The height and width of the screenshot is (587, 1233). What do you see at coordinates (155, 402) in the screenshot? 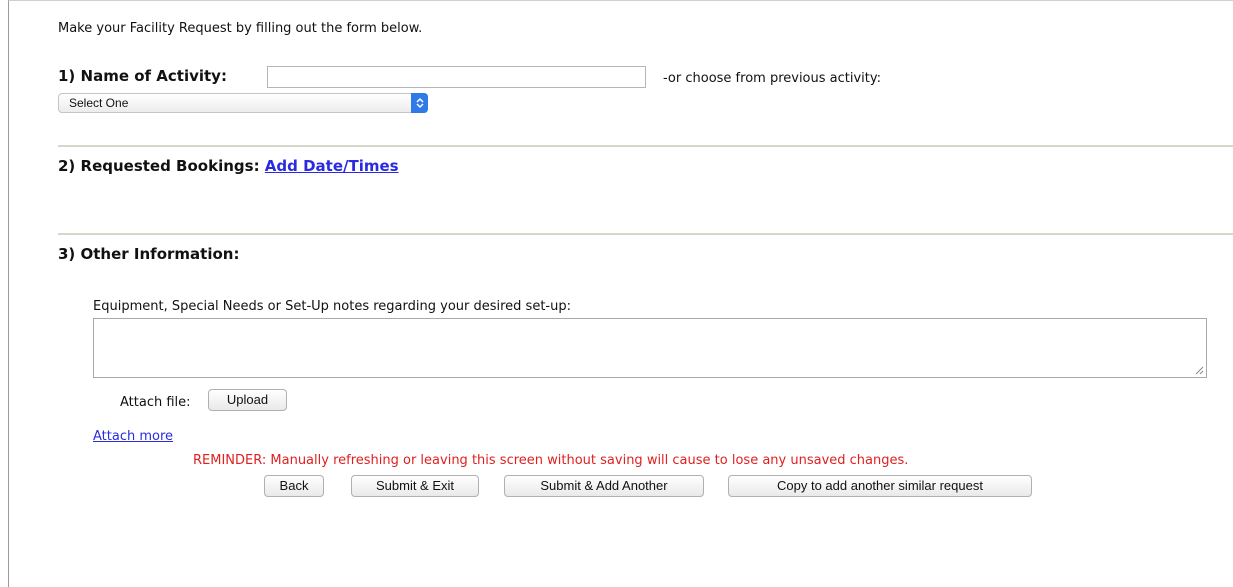
I see `attach-file-label: Attach file:` at bounding box center [155, 402].